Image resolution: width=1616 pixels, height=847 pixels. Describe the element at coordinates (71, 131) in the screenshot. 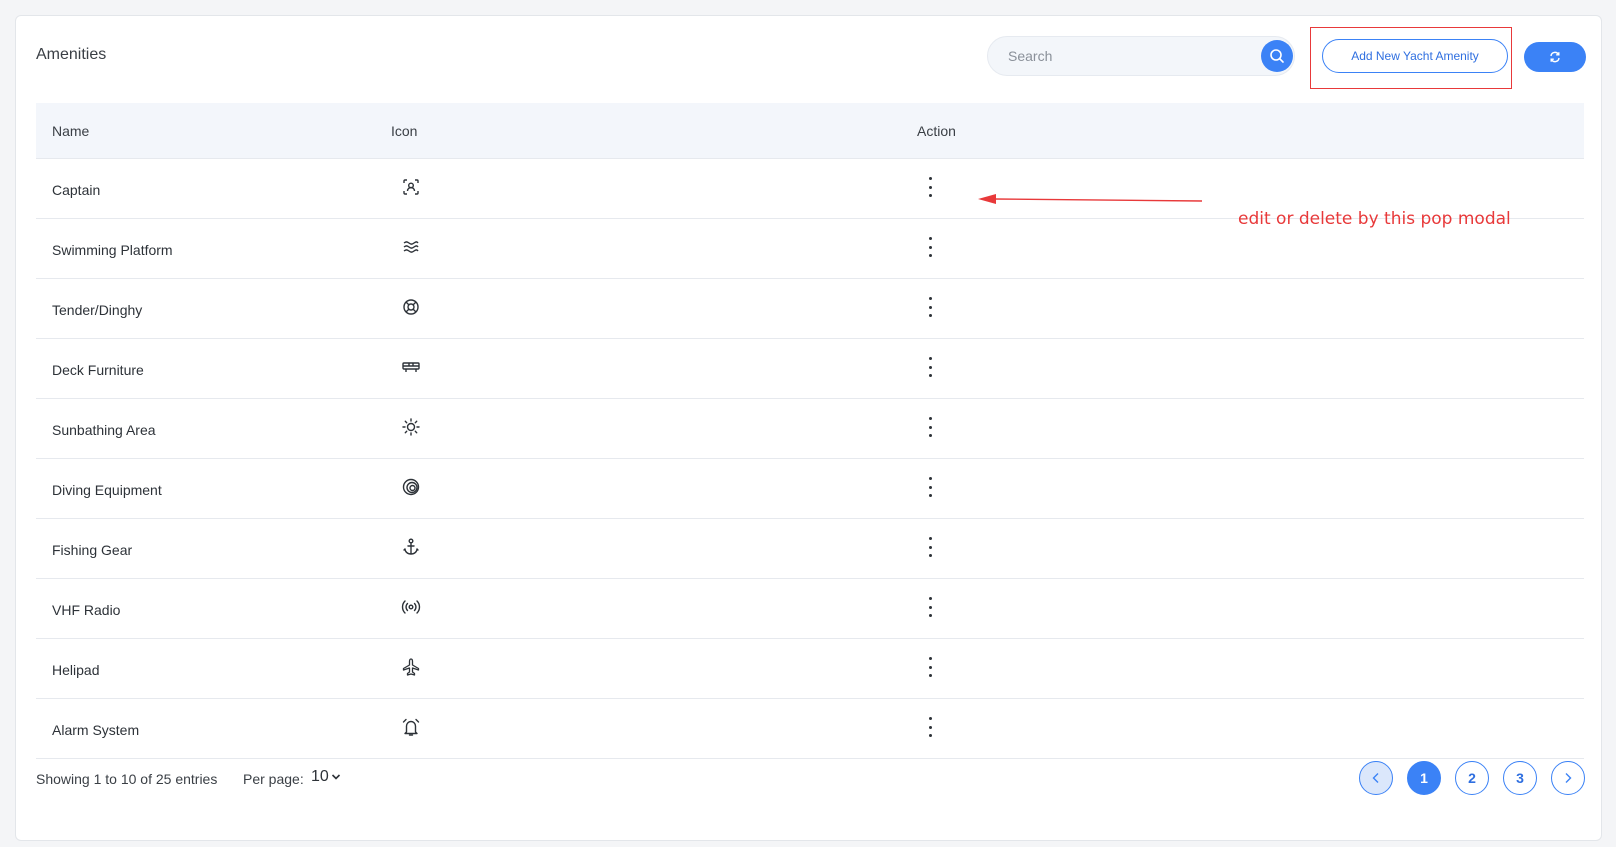

I see `column-header-name: Name` at that location.